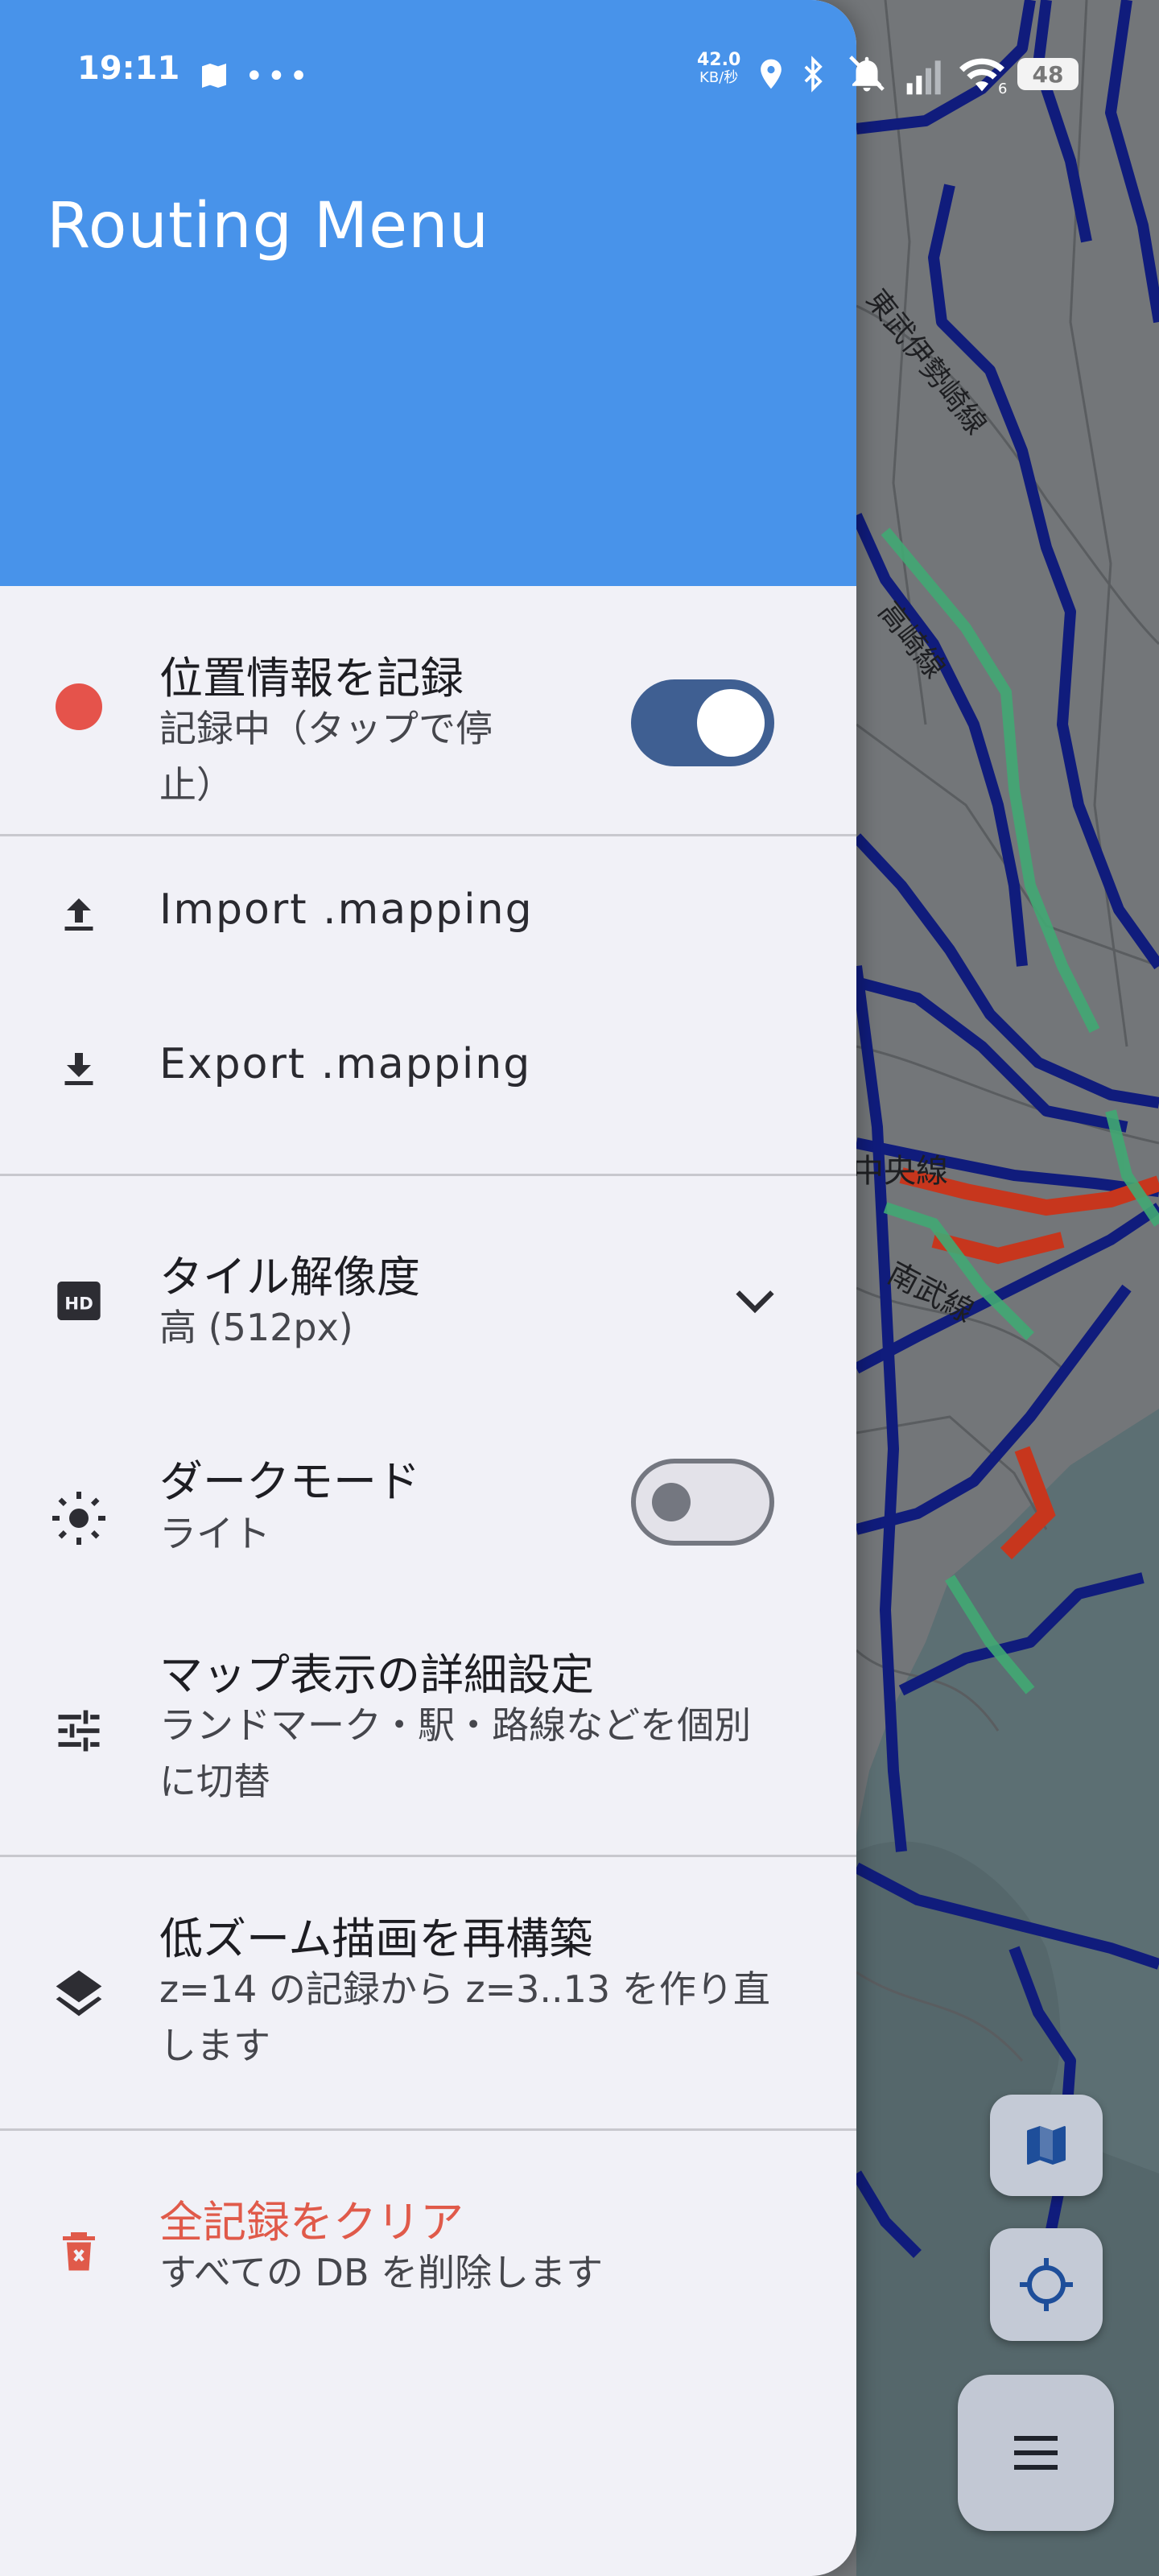 This screenshot has width=1159, height=2576. Describe the element at coordinates (771, 75) in the screenshot. I see `location-icon` at that location.